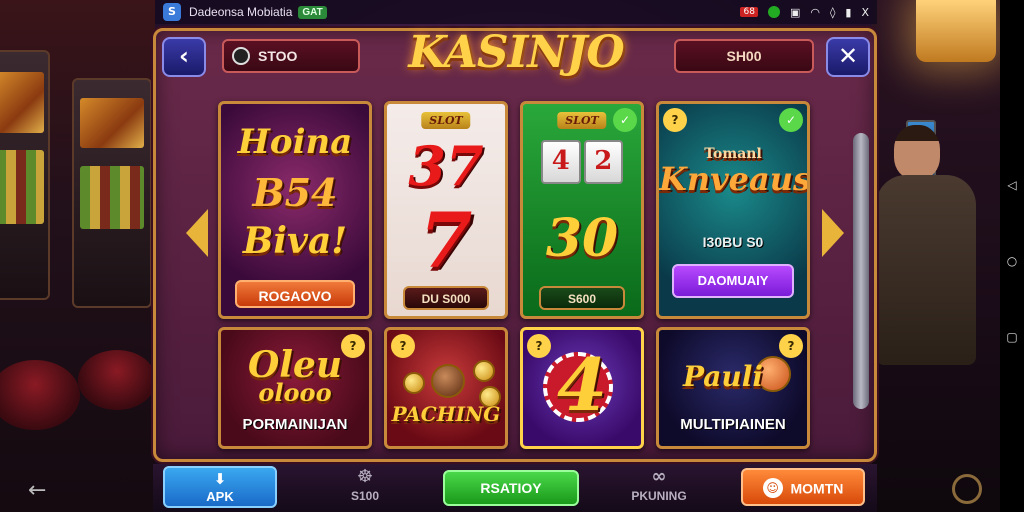 This screenshot has height=512, width=1024. I want to click on close-x-icon: X, so click(865, 12).